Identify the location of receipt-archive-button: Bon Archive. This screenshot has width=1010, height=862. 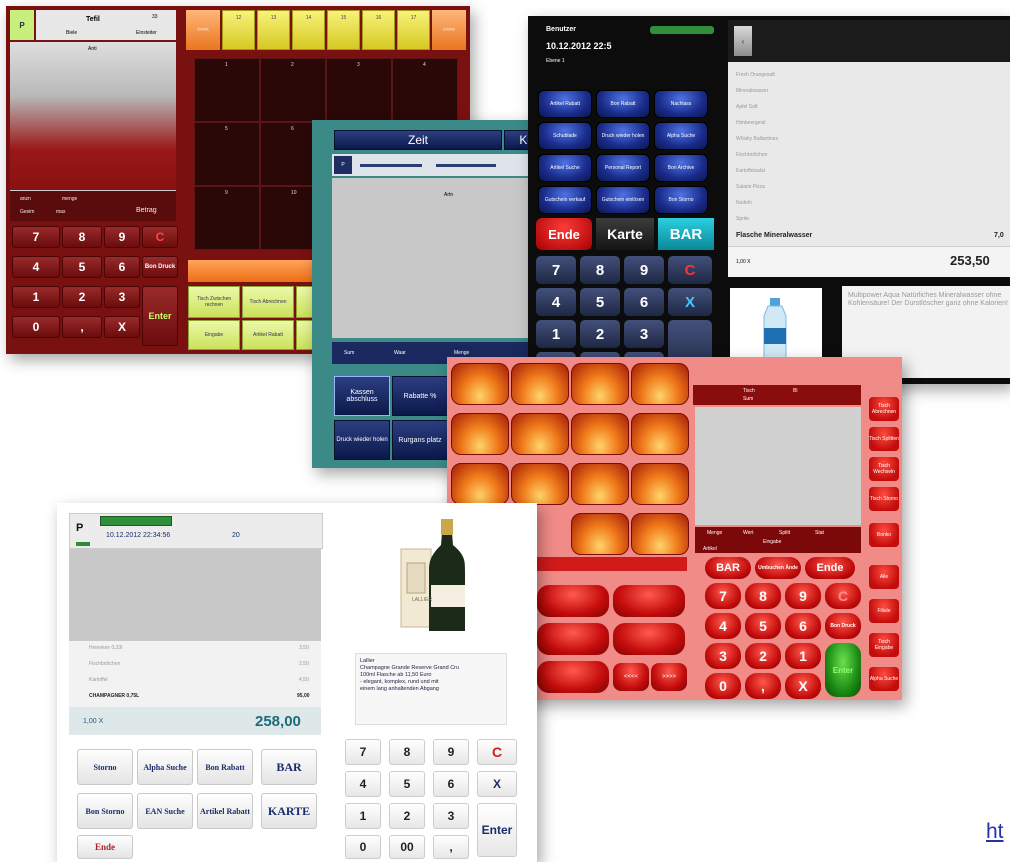
(681, 168).